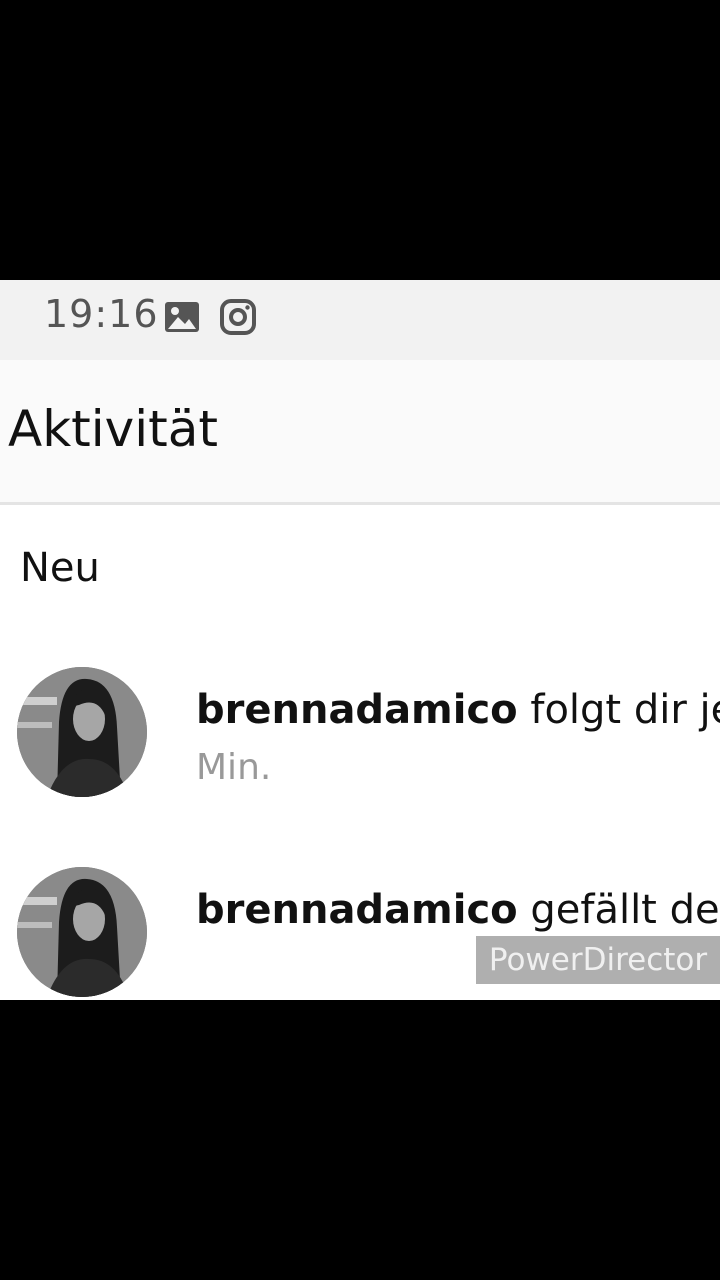  What do you see at coordinates (360, 320) in the screenshot?
I see `status-bar: 19:16` at bounding box center [360, 320].